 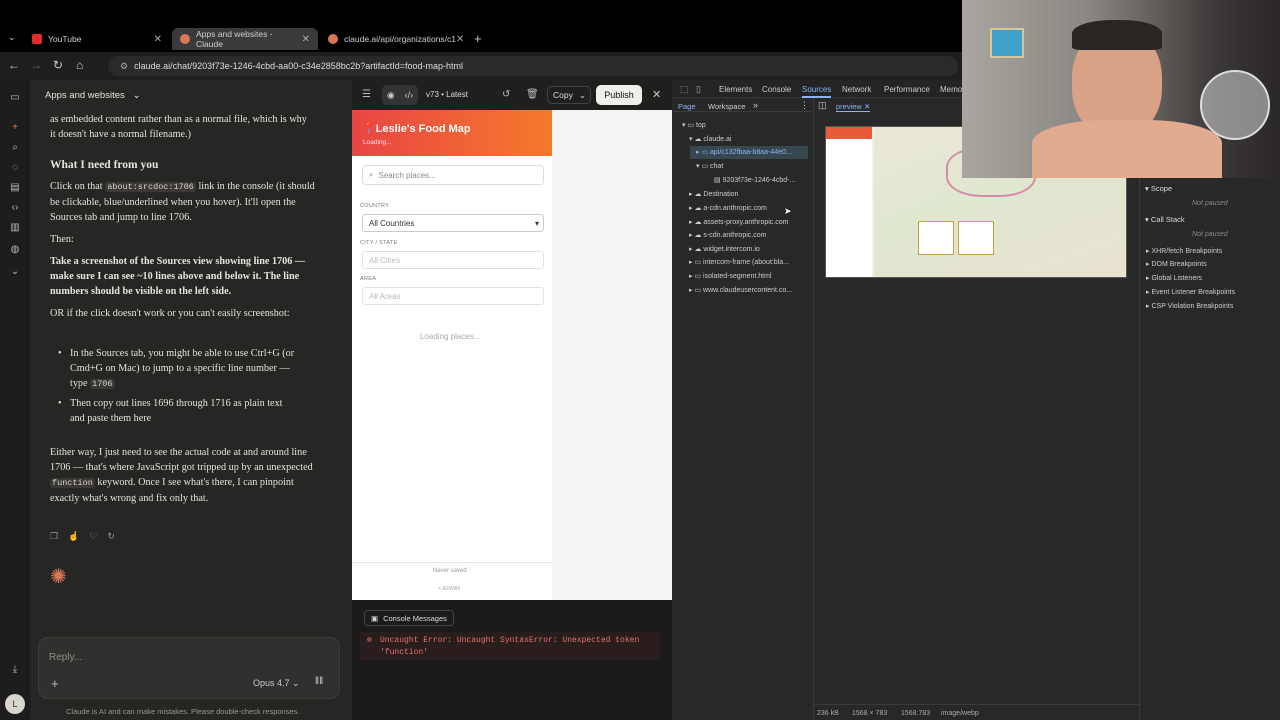 What do you see at coordinates (79, 65) in the screenshot?
I see `home-icon: ⌂` at bounding box center [79, 65].